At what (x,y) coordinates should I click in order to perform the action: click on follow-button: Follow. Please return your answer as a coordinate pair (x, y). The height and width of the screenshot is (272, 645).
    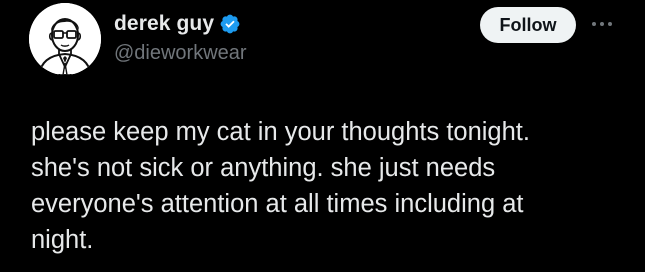
    Looking at the image, I should click on (528, 25).